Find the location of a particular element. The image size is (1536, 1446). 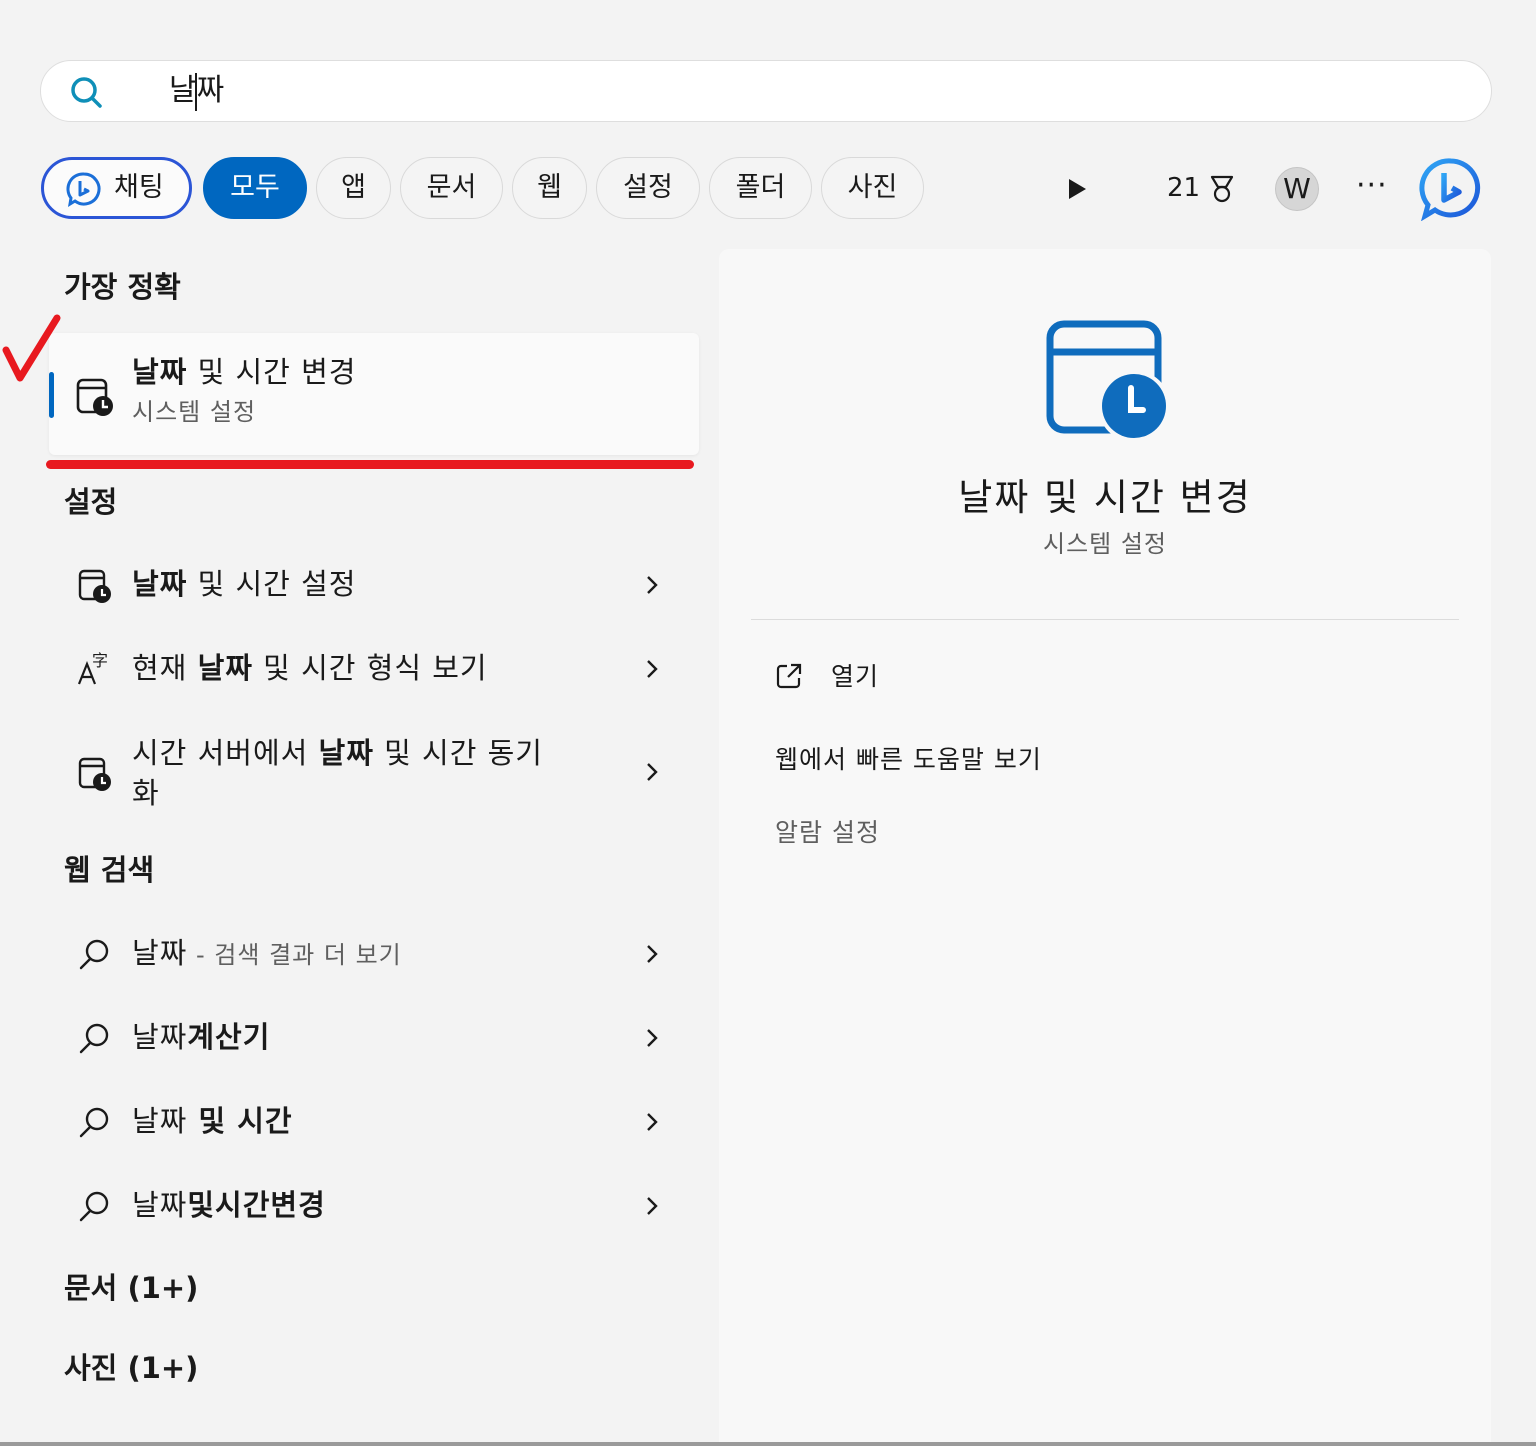

settings-item-label: 현재 날짜 및 시간 형식 보기 is located at coordinates (310, 668).